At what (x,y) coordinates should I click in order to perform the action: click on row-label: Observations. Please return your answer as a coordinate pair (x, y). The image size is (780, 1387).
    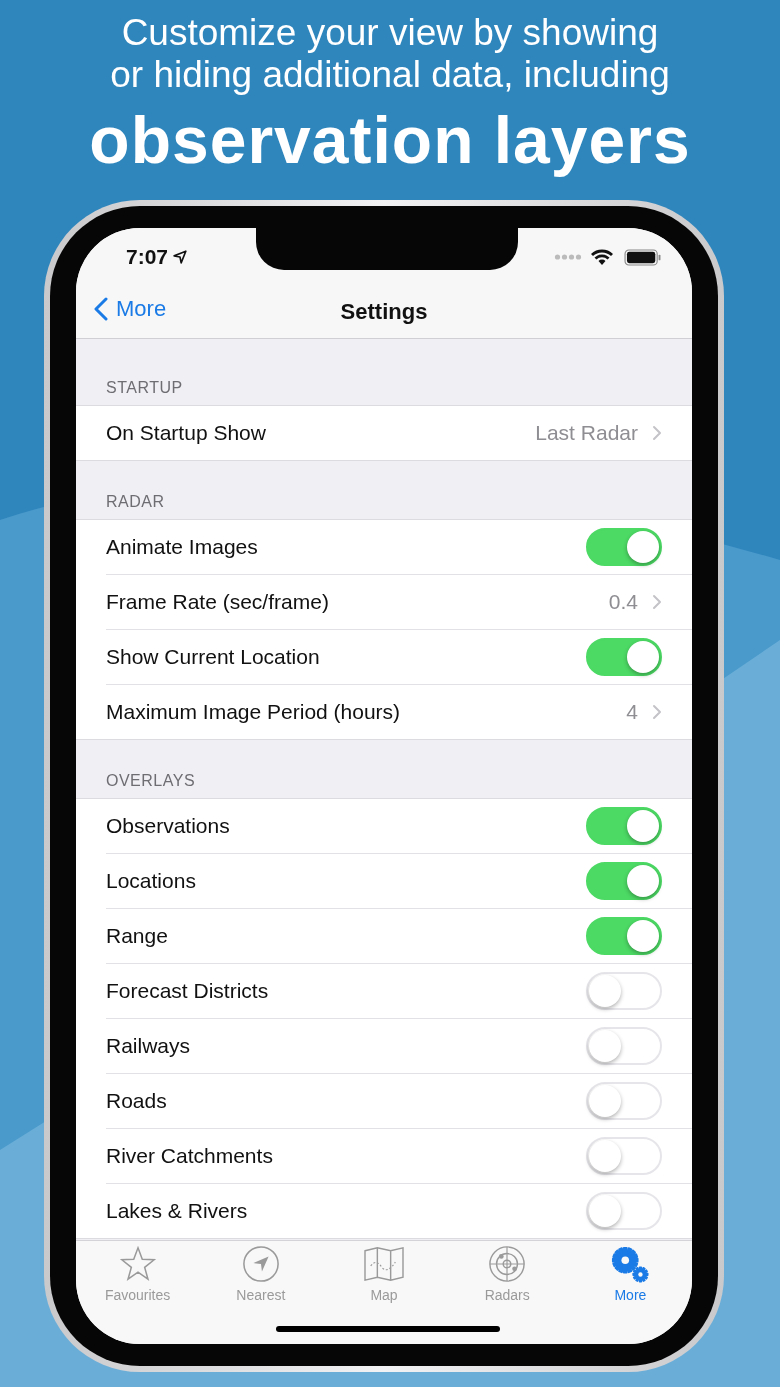
    Looking at the image, I should click on (168, 826).